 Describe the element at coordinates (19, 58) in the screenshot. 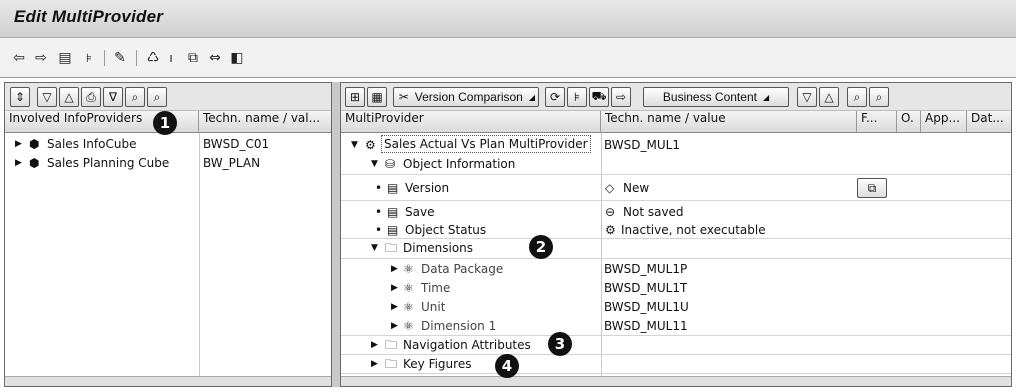

I see `back-arrow-icon: ⇦` at that location.